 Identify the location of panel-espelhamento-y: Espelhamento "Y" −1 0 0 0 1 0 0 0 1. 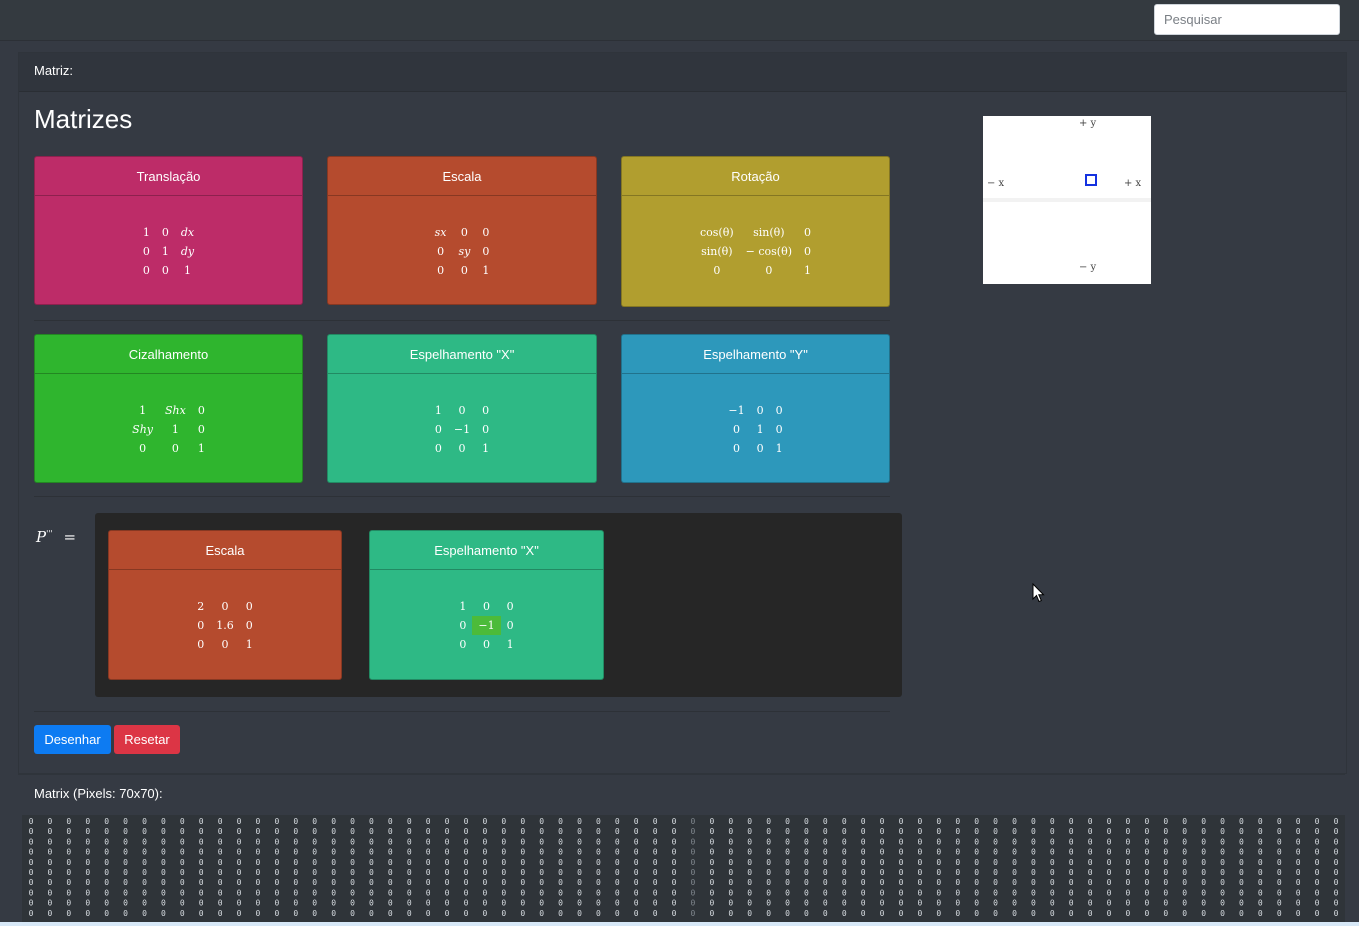
(755, 408).